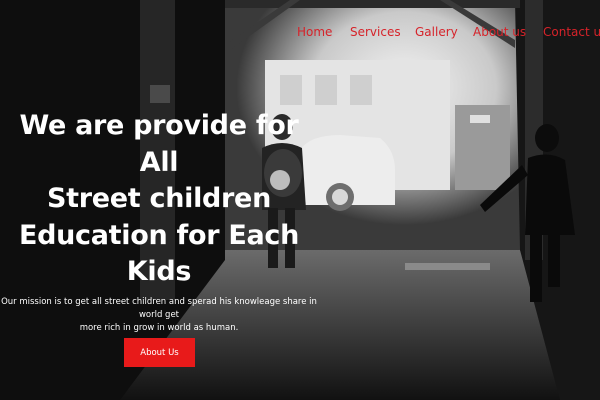 The image size is (600, 400). What do you see at coordinates (571, 32) in the screenshot?
I see `nav-link-contact-us: Contact us` at bounding box center [571, 32].